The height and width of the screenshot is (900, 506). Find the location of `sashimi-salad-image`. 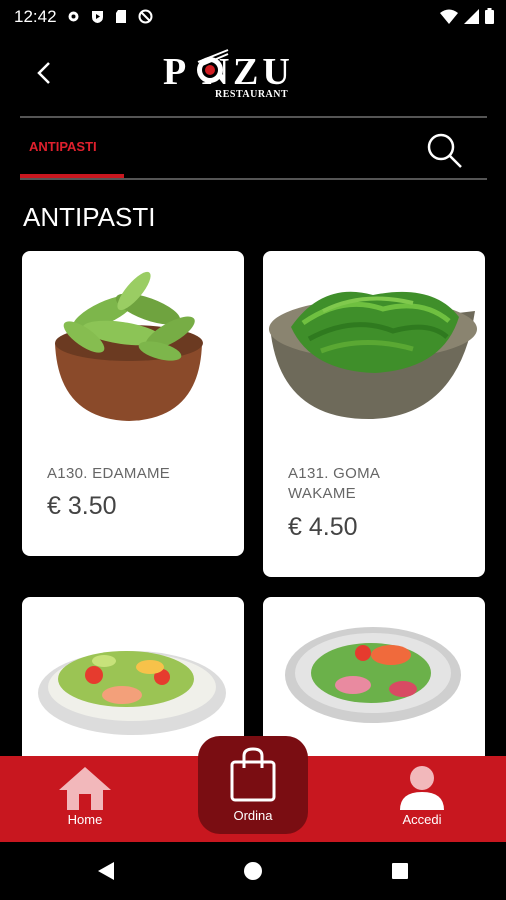

sashimi-salad-image is located at coordinates (373, 675).